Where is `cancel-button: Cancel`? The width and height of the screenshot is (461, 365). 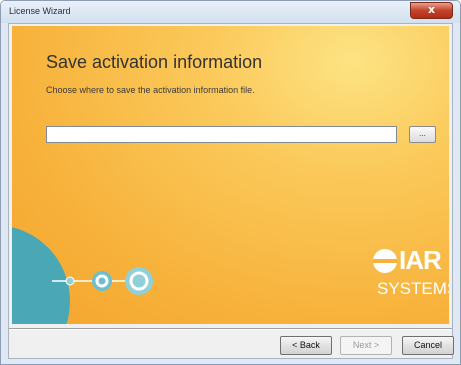 cancel-button: Cancel is located at coordinates (428, 345).